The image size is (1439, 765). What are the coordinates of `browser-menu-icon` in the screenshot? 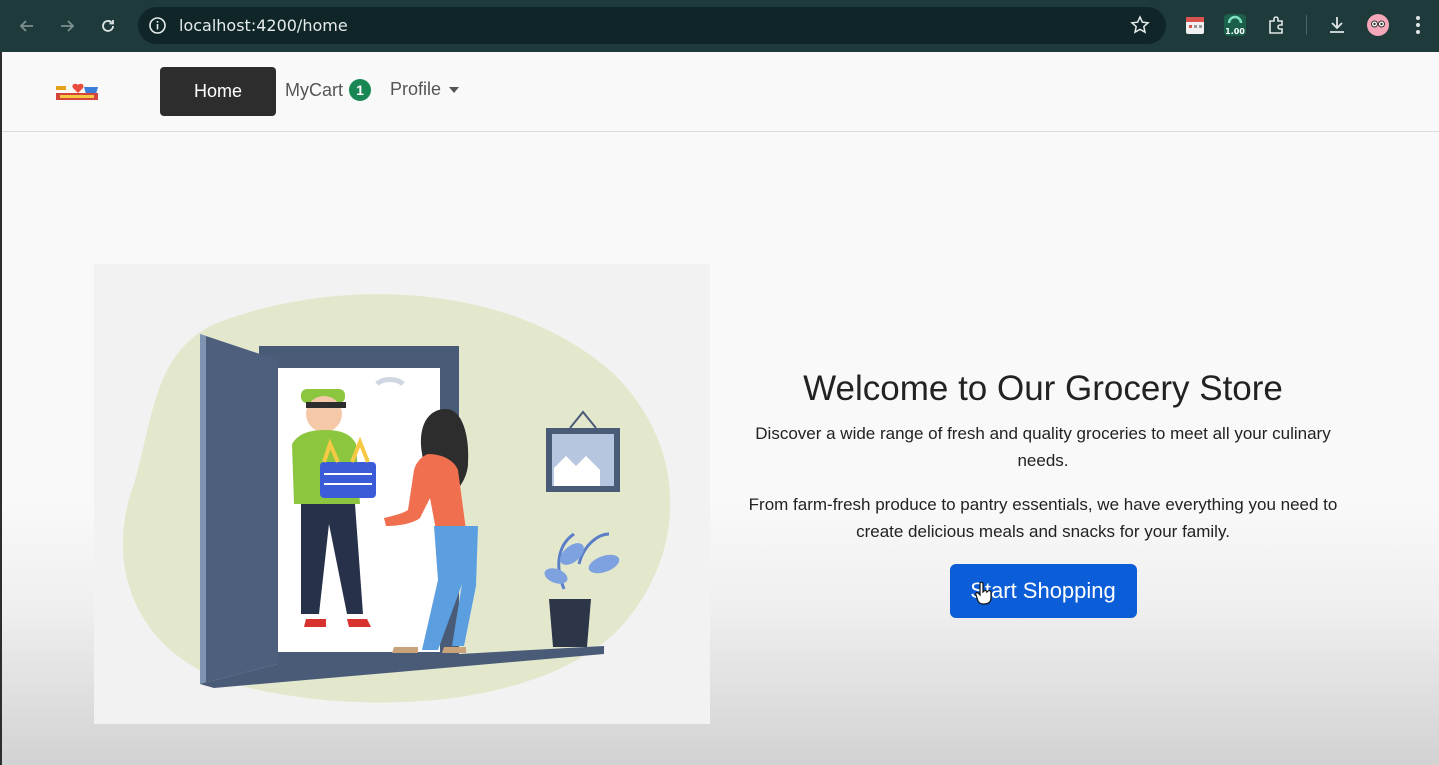 It's located at (1418, 25).